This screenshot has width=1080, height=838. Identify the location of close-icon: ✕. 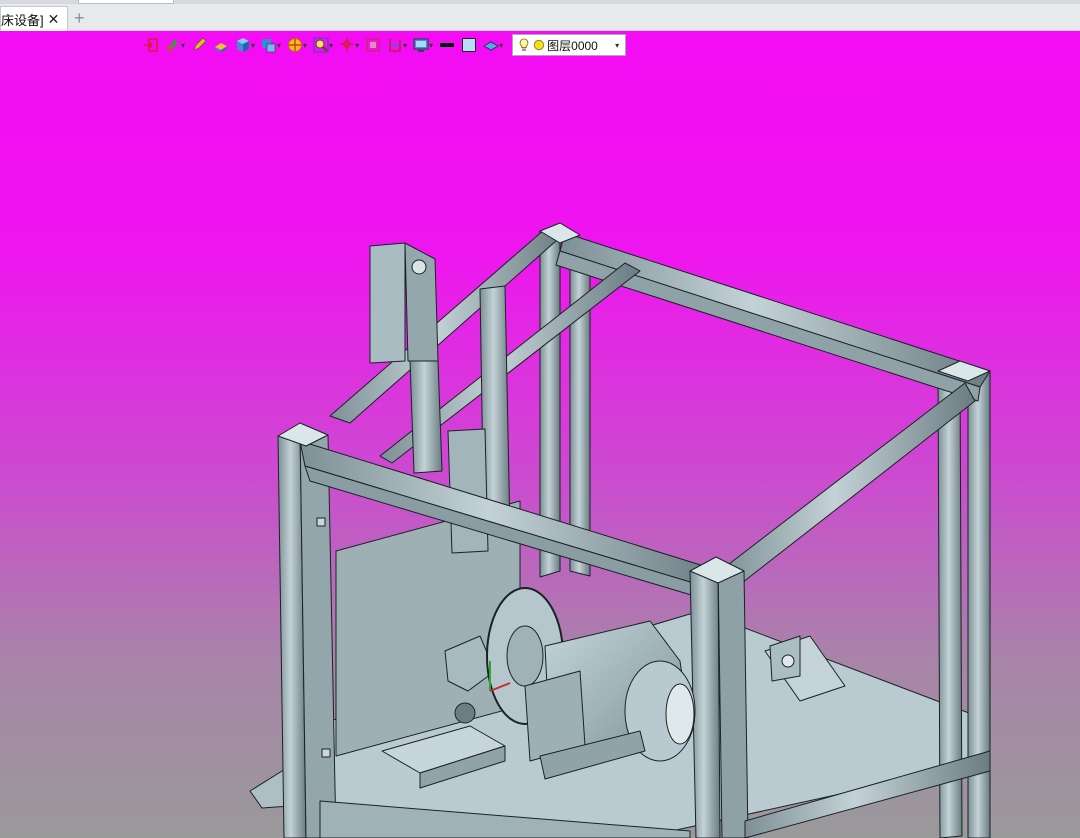
(54, 19).